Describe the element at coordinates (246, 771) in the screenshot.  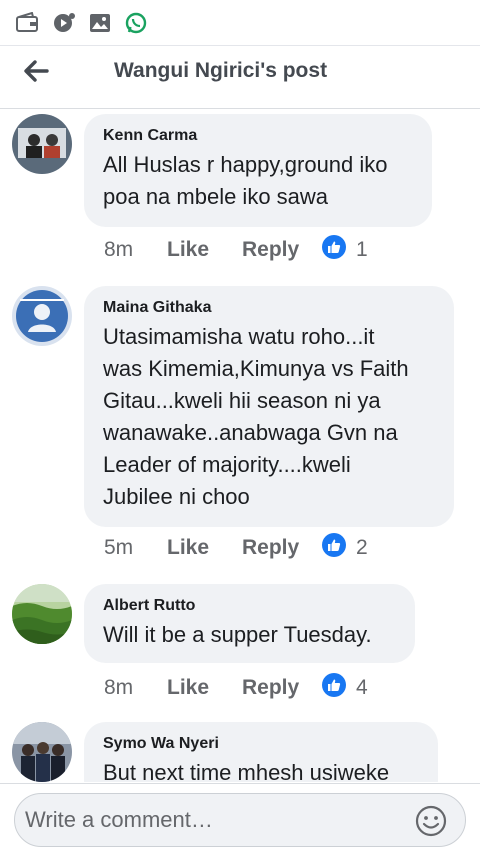
I see `comment-text: But next time mhesh usiweke` at that location.